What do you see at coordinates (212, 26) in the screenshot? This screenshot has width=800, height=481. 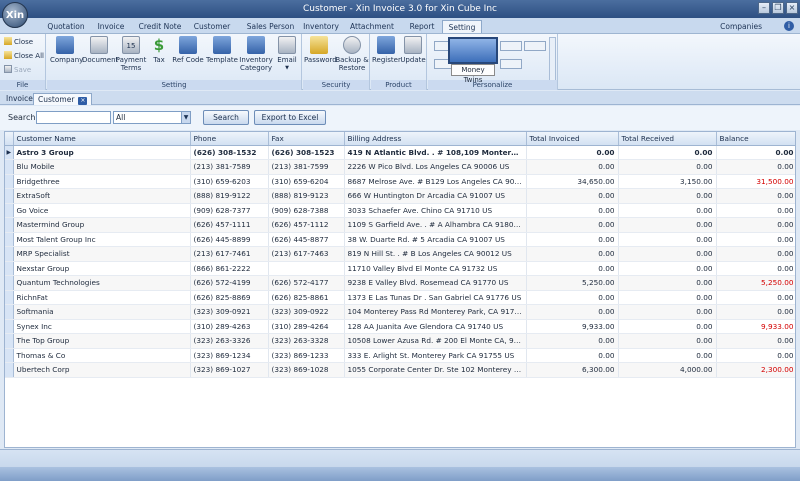 I see `tab-customer: Customer` at bounding box center [212, 26].